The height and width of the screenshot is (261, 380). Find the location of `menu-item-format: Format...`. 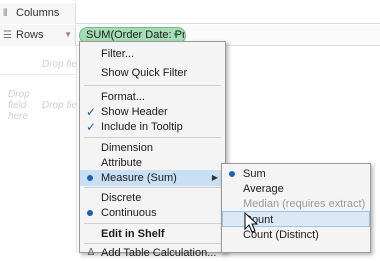

menu-item-format: Format... is located at coordinates (152, 97).